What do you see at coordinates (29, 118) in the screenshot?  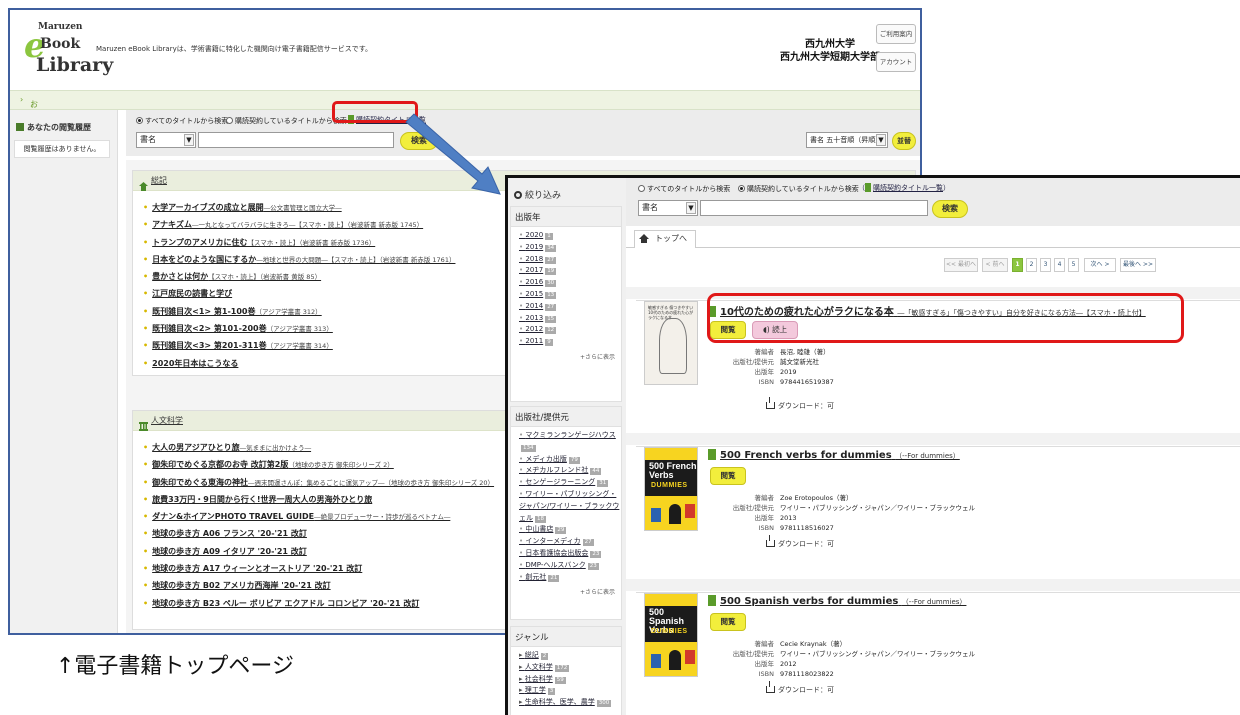 I see `notice-link: › お知らせ` at bounding box center [29, 118].